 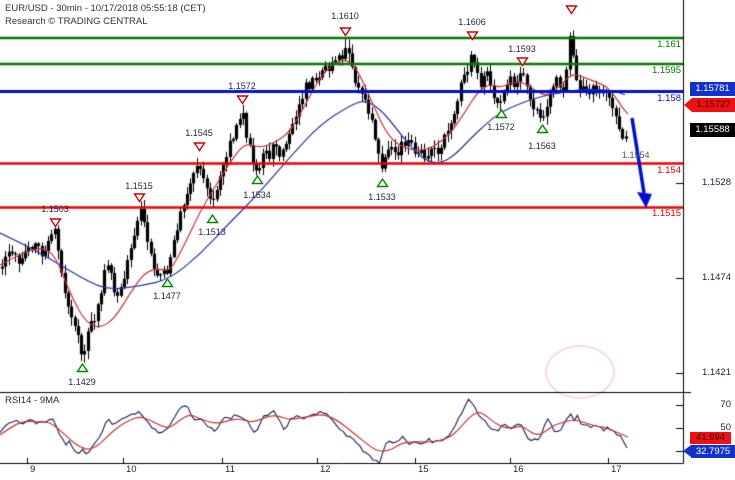 I want to click on research-credit: Research © TRADING CENTRAL, so click(x=76, y=21).